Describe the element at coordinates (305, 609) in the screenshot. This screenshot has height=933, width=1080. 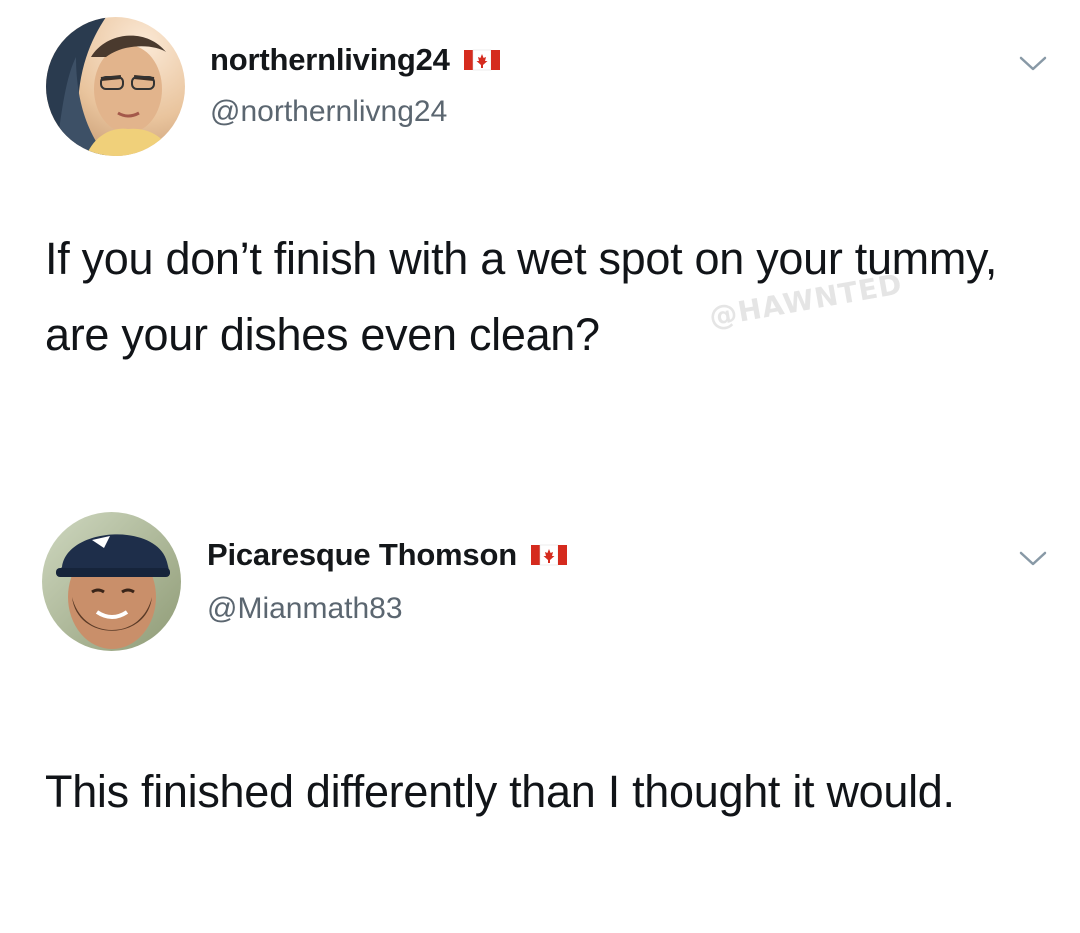
I see `user-handle: @Mianmath83` at that location.